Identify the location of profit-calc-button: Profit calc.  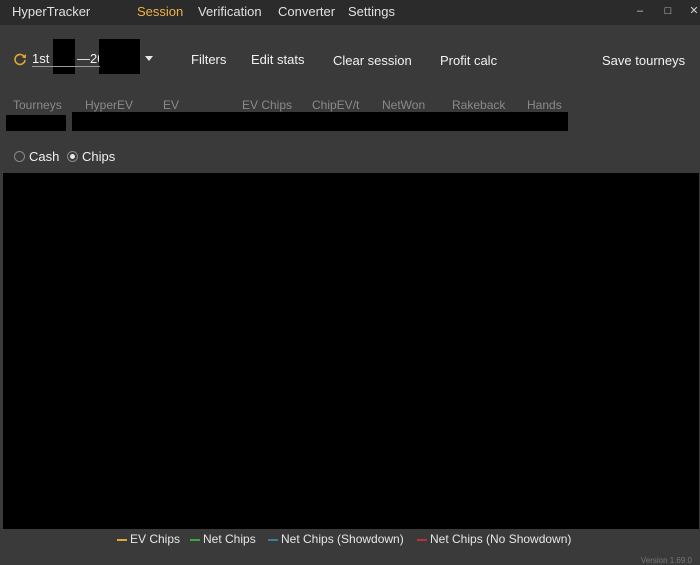
(468, 60).